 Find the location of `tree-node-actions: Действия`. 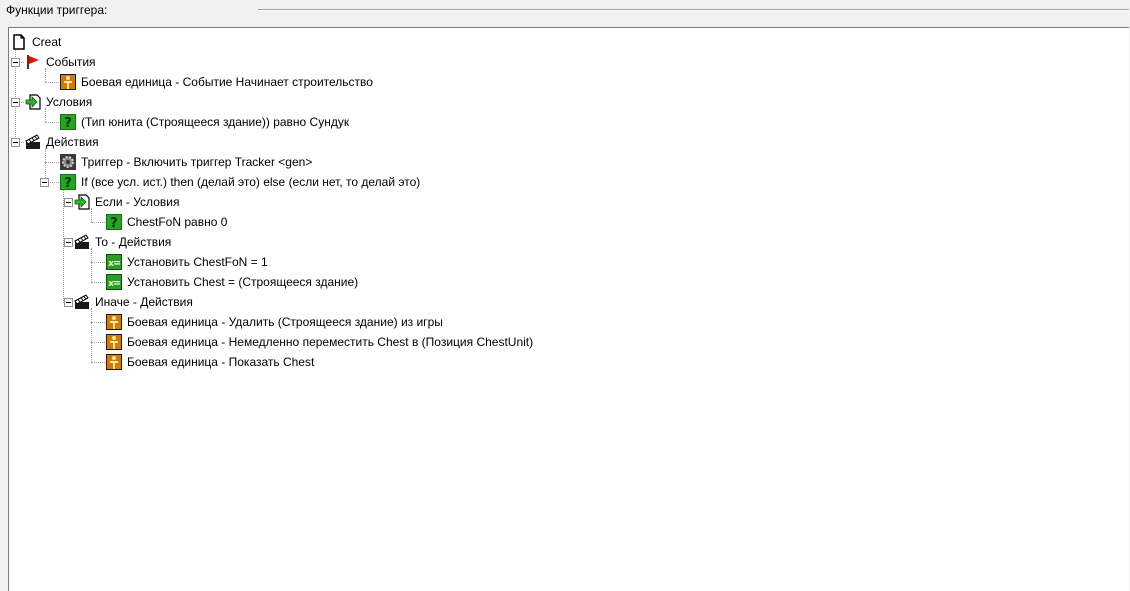

tree-node-actions: Действия is located at coordinates (62, 142).